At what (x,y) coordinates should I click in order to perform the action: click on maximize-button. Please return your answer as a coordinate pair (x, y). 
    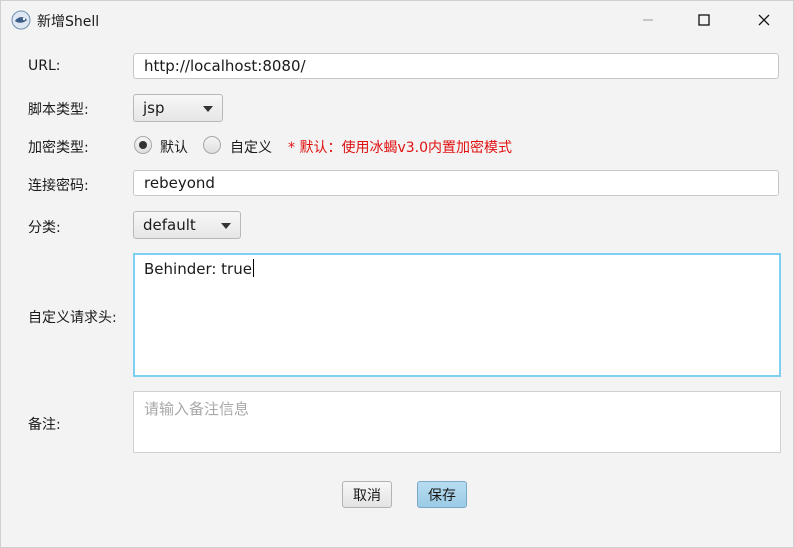
    Looking at the image, I should click on (704, 20).